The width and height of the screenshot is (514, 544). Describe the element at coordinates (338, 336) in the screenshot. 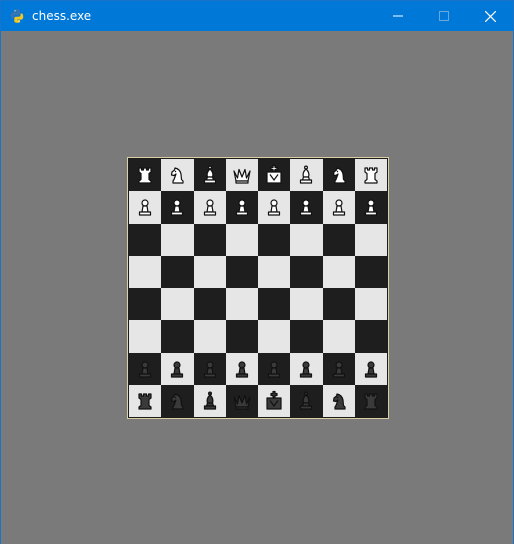

I see `square-g3` at that location.